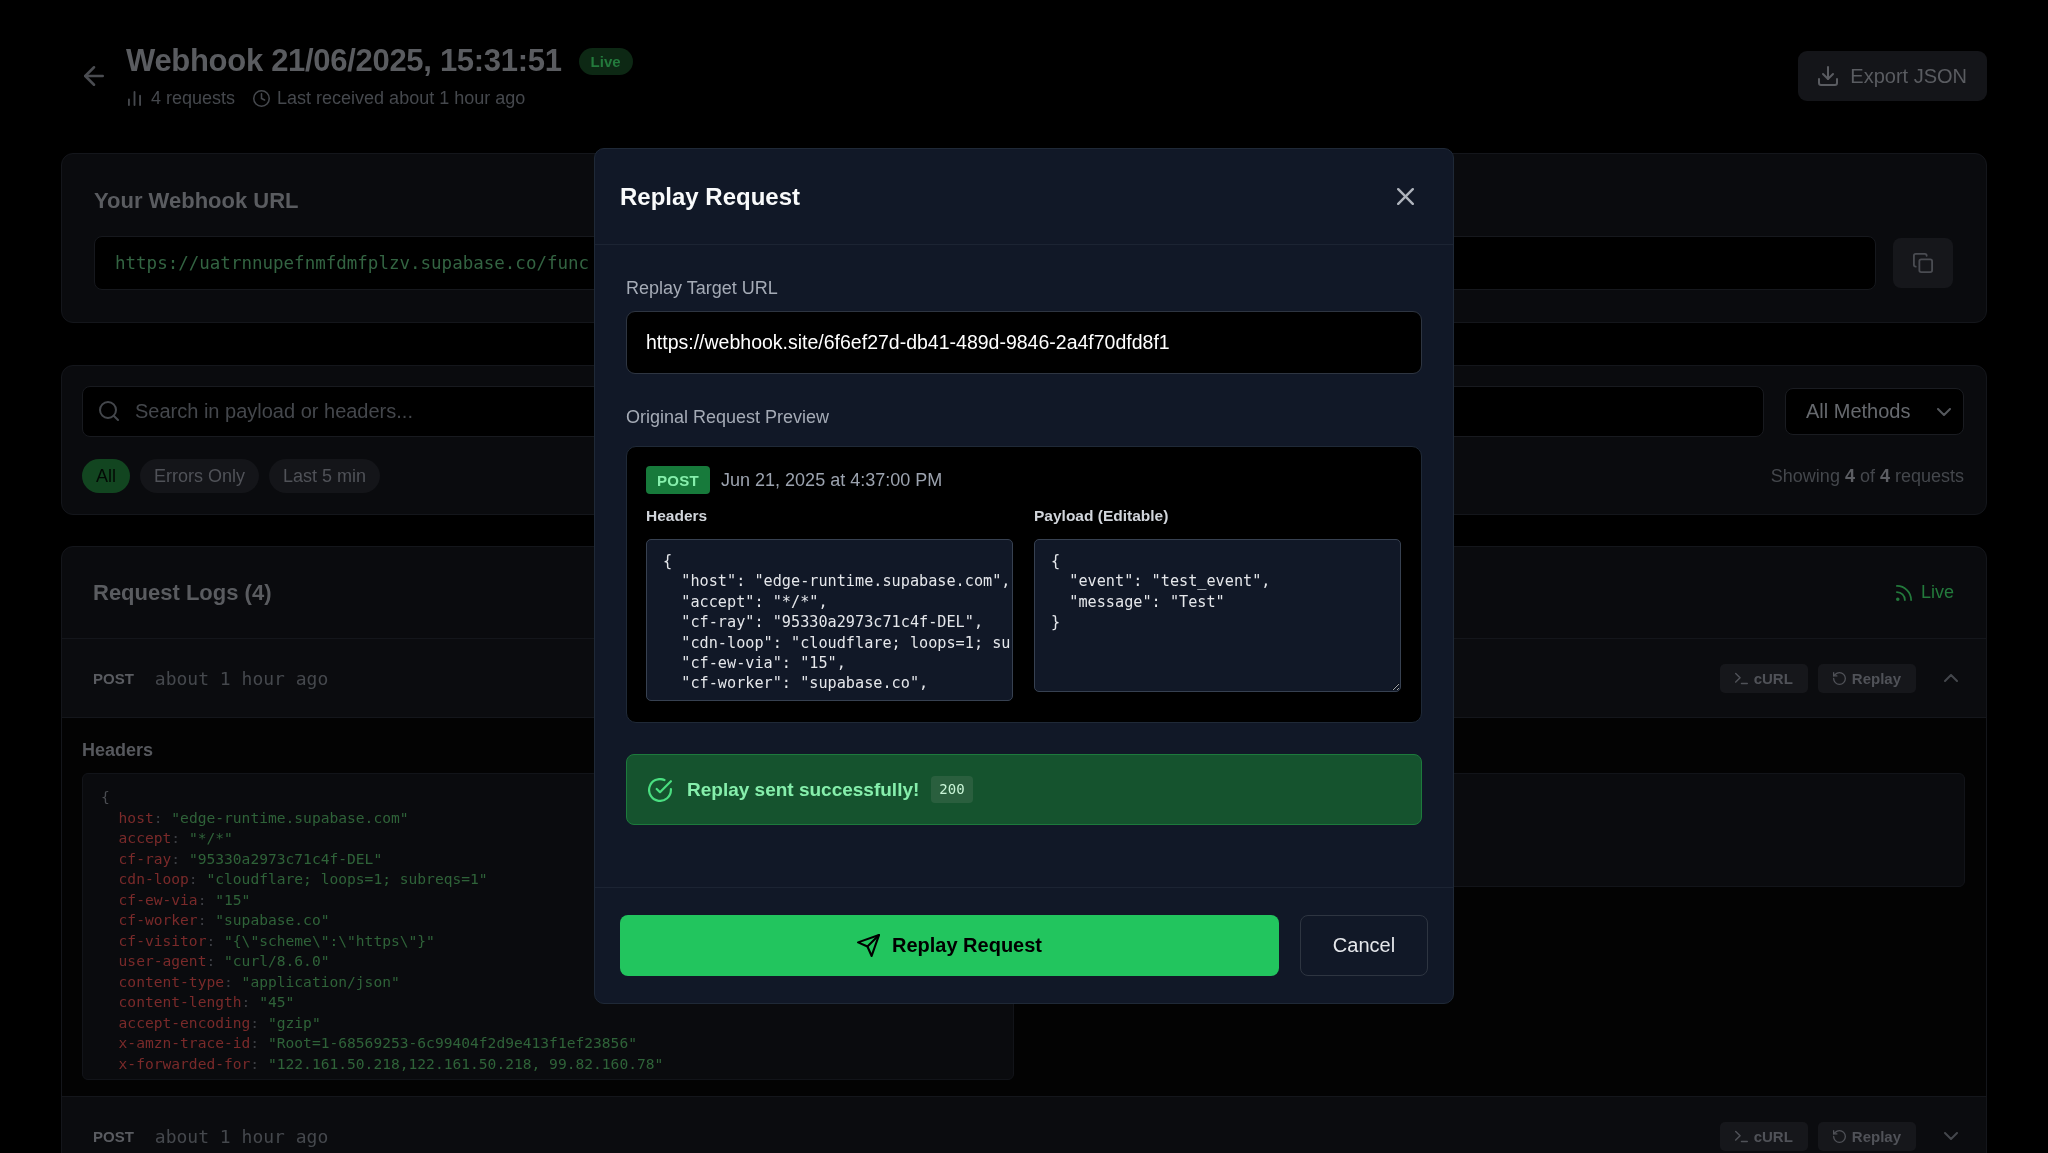 This screenshot has height=1153, width=2048. I want to click on field-label: Replay Target URL, so click(702, 288).